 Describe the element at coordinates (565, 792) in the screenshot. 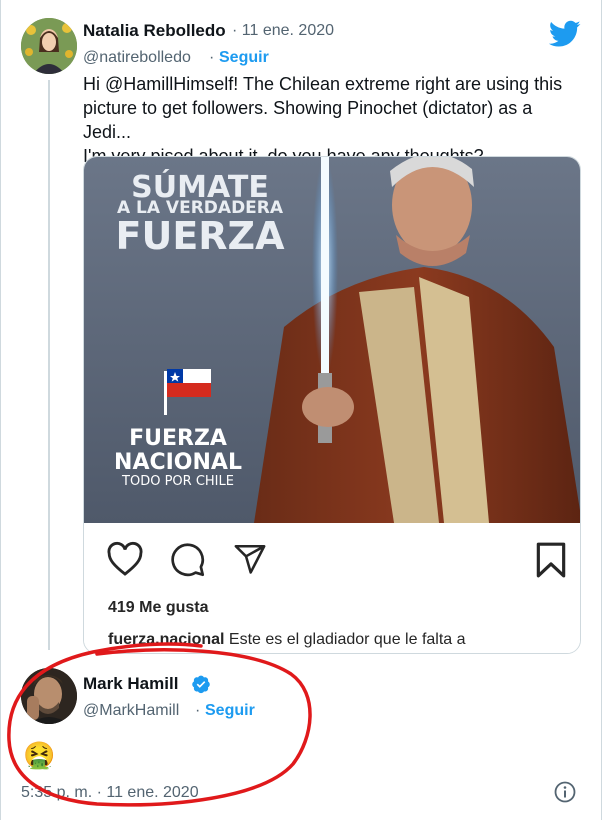

I see `info-icon` at that location.